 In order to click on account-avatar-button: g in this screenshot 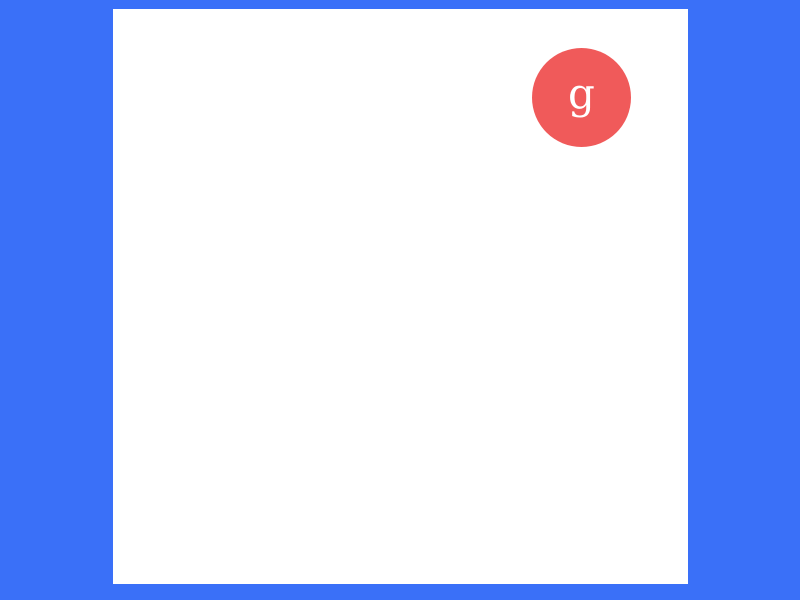, I will do `click(581, 97)`.